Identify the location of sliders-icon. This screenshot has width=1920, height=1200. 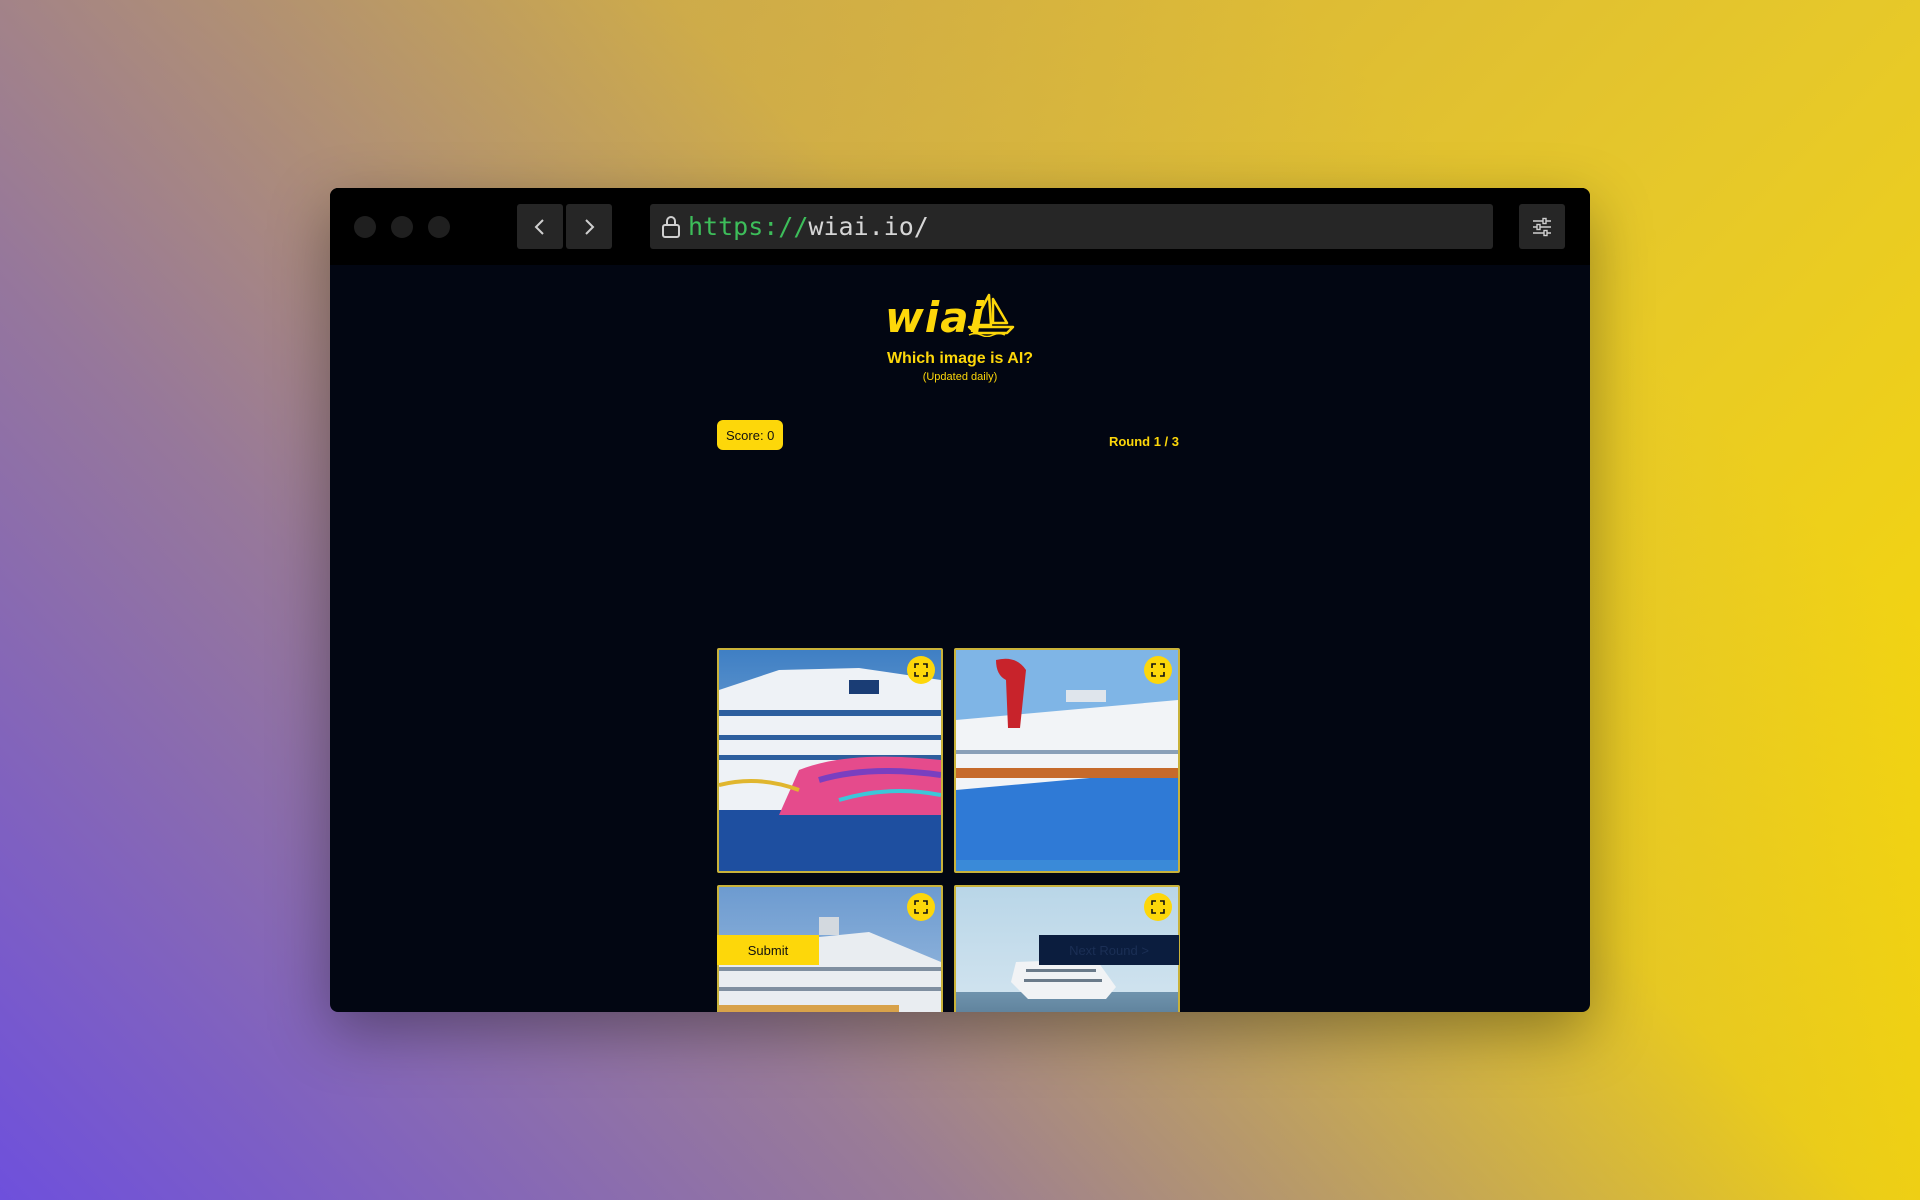
(1542, 226).